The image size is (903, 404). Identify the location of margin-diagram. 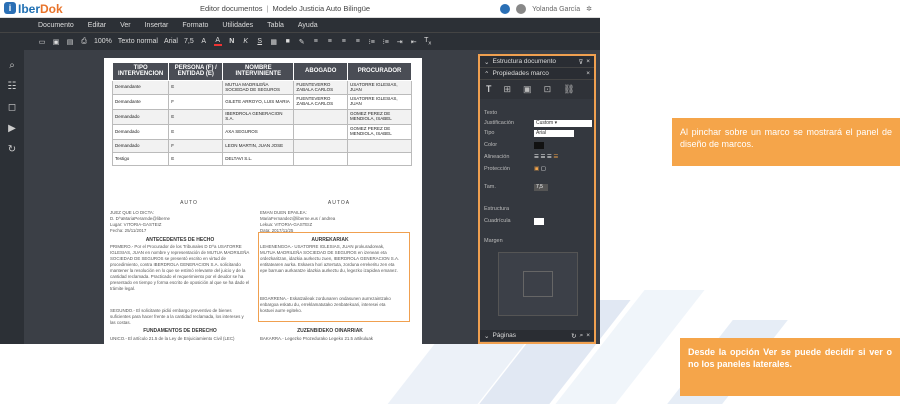
(538, 284).